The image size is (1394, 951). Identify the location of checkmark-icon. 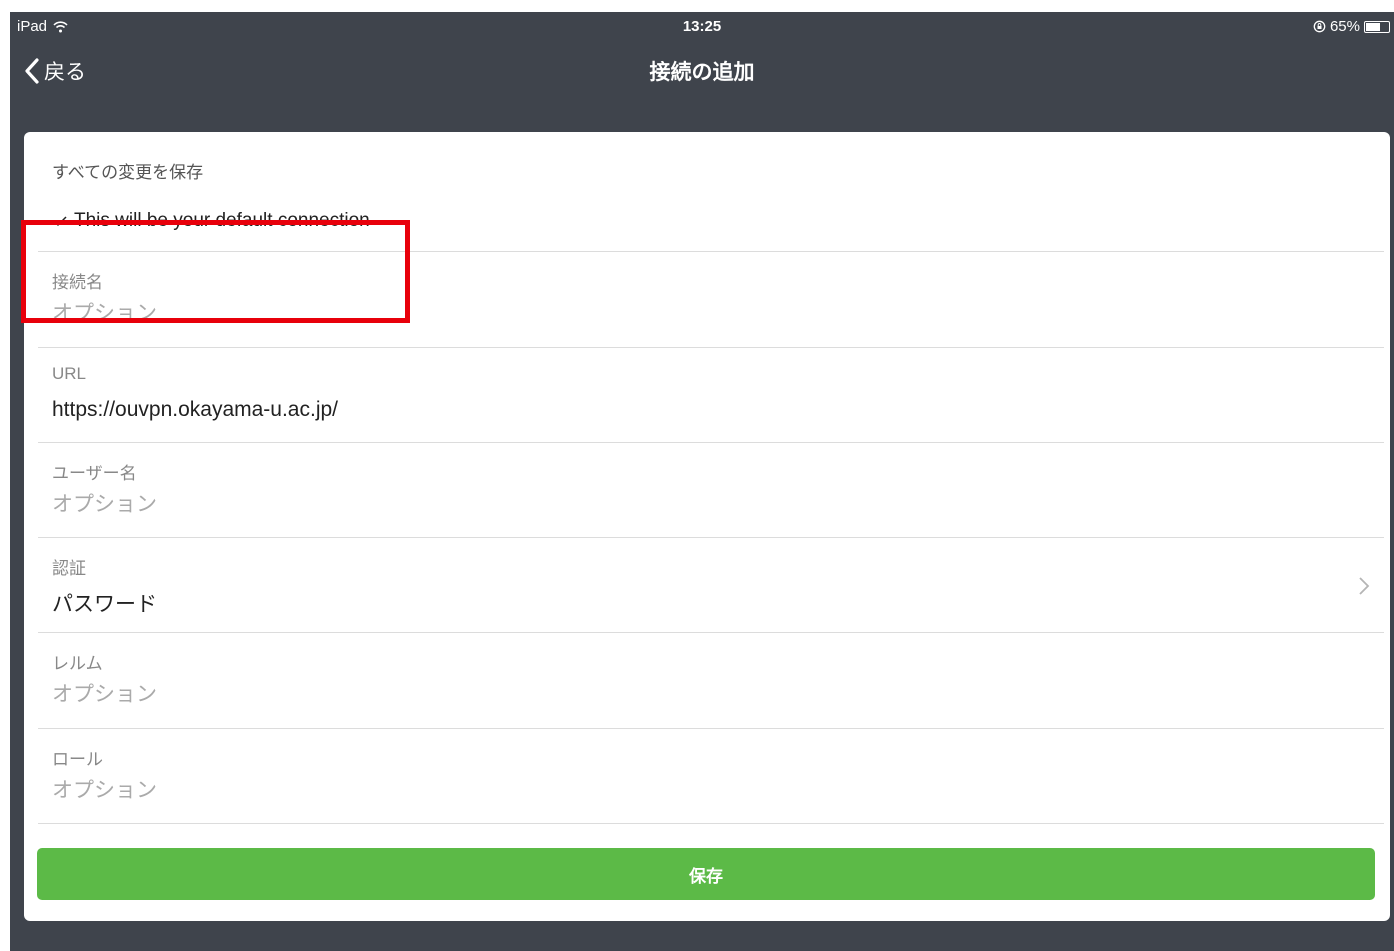
(60, 221).